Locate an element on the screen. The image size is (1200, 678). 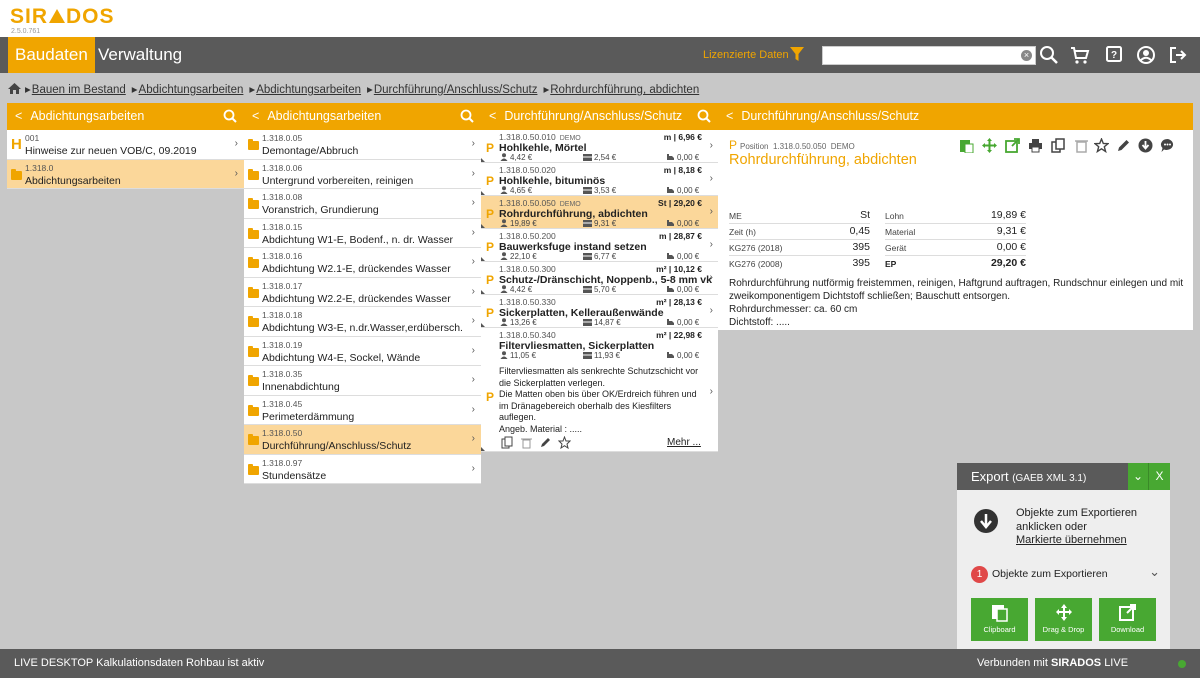
labor-icon is located at coordinates (504, 289).